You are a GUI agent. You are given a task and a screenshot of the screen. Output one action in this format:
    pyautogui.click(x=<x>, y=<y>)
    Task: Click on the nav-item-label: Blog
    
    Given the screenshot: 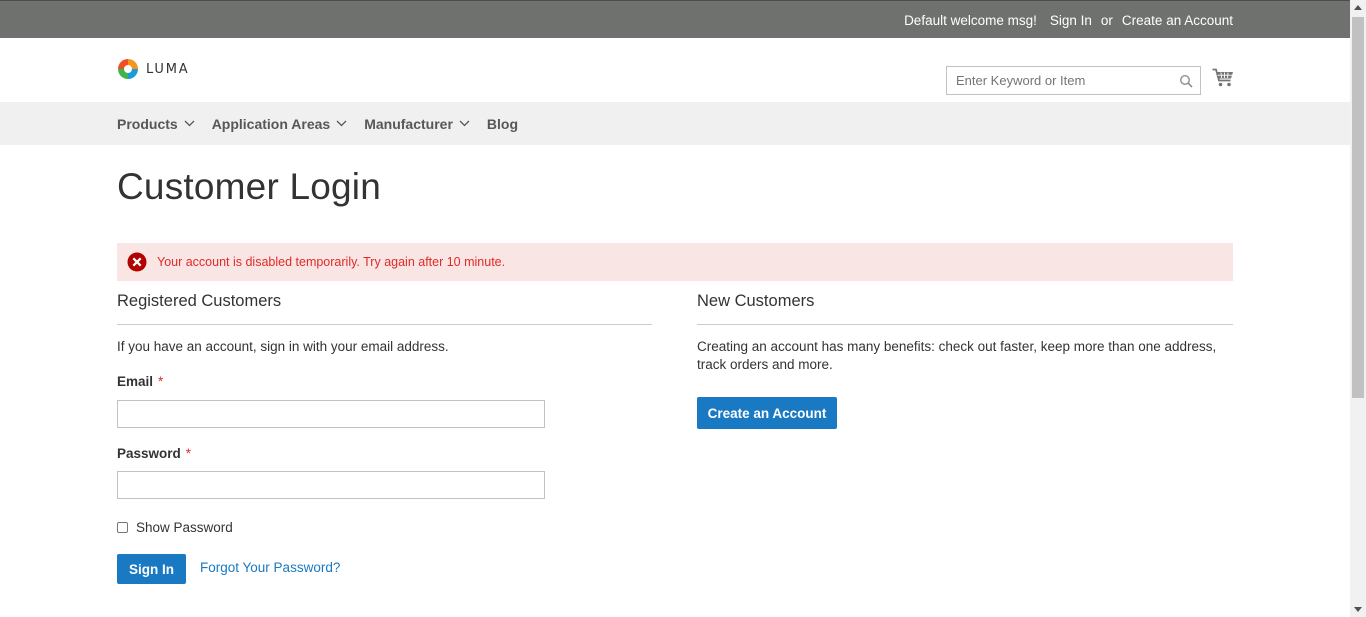 What is the action you would take?
    pyautogui.click(x=502, y=123)
    